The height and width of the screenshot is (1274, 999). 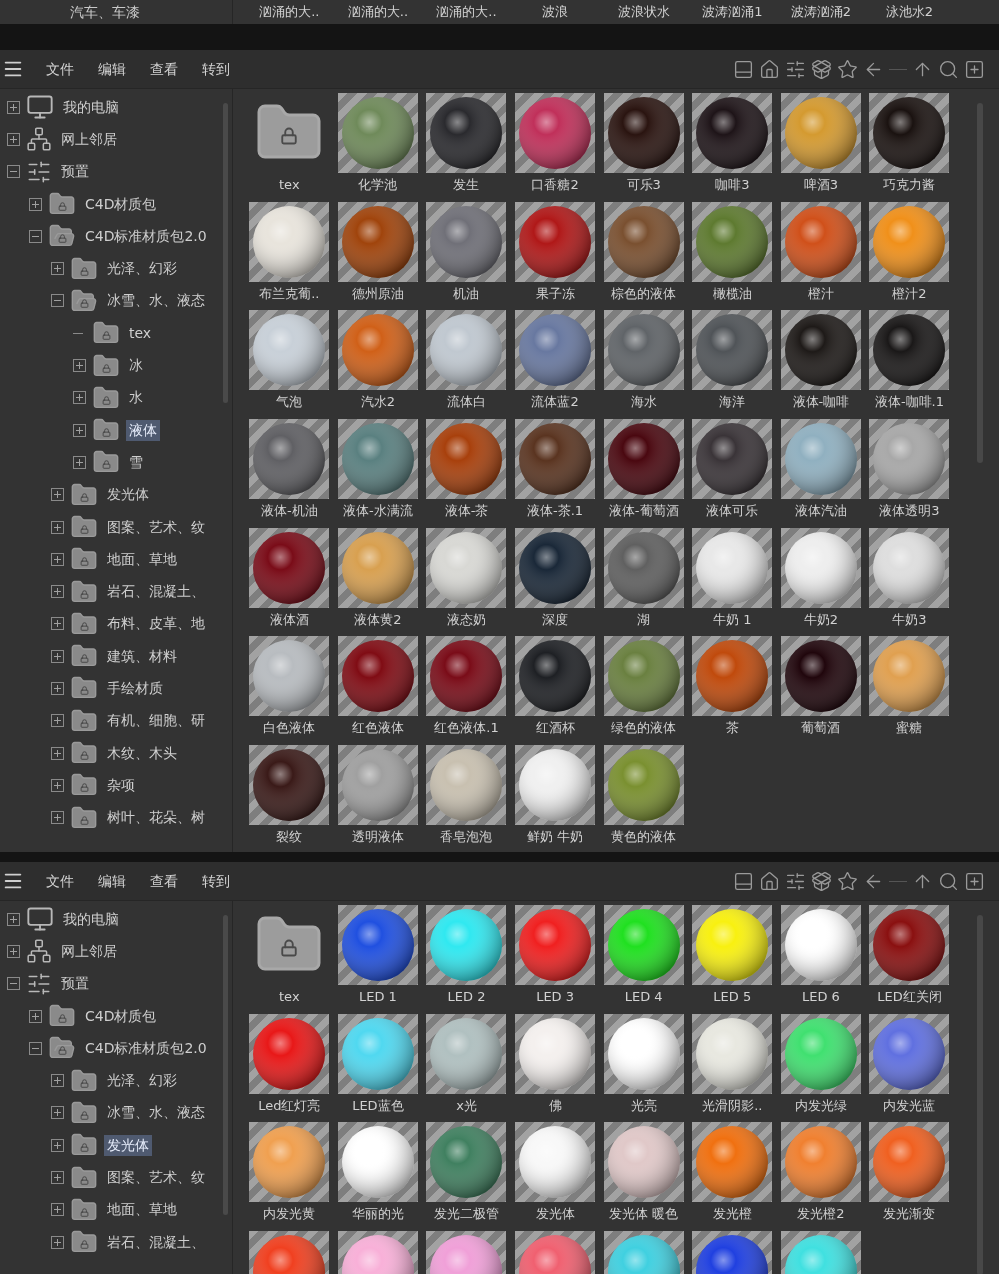 I want to click on material-name: 发光体, so click(x=555, y=1214).